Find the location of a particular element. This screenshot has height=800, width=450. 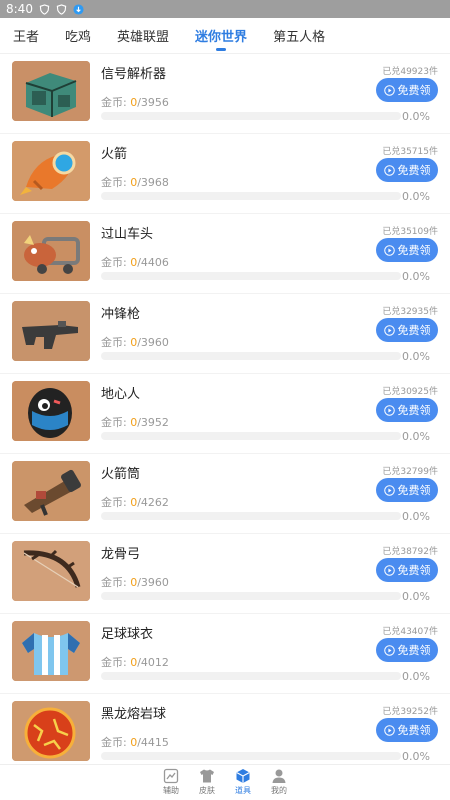

chart-icon is located at coordinates (171, 776).